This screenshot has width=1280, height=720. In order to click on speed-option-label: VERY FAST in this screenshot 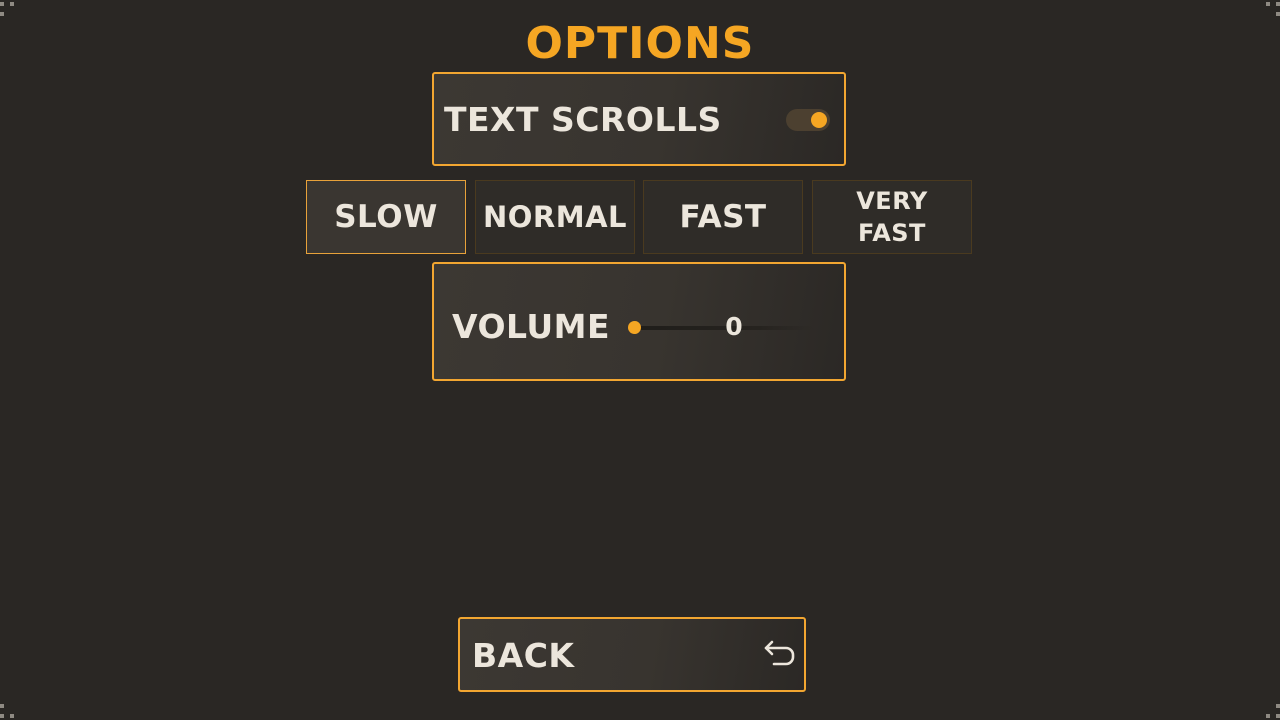, I will do `click(892, 217)`.